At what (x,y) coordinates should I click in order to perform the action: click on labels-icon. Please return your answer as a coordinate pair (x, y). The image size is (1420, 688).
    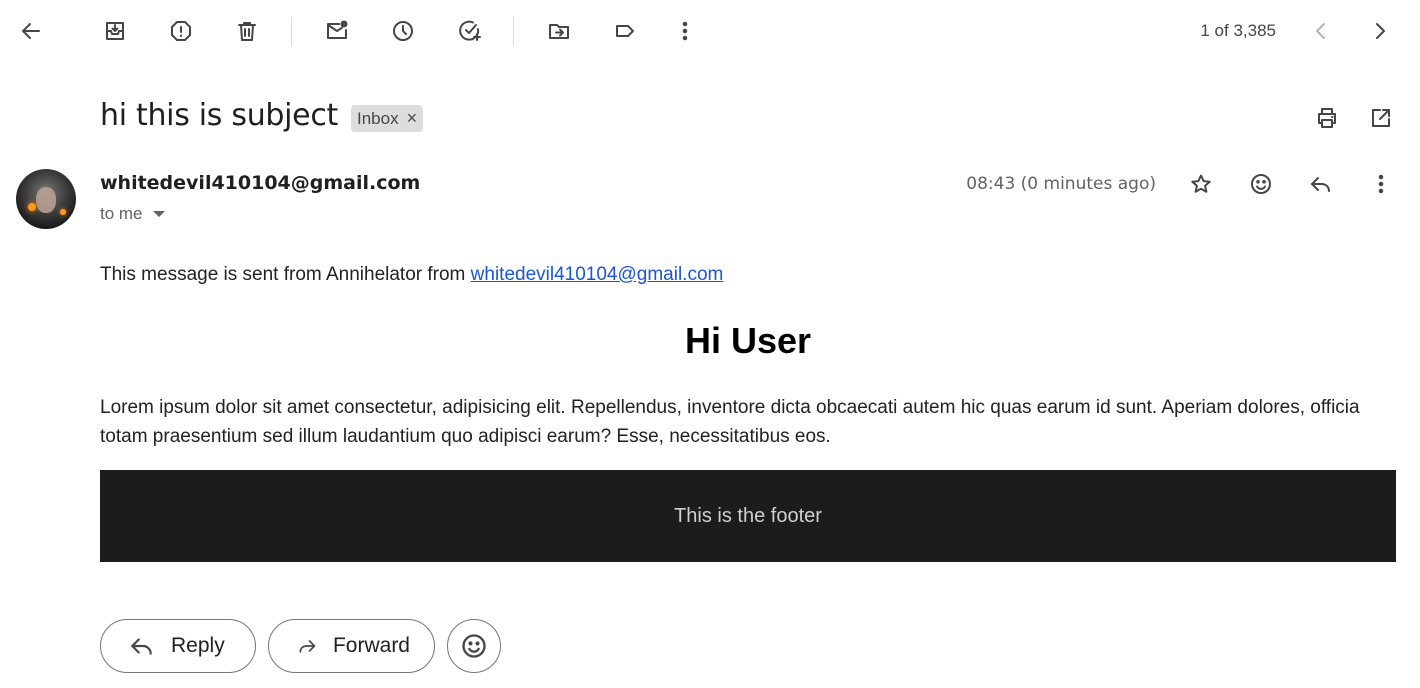
    Looking at the image, I should click on (625, 31).